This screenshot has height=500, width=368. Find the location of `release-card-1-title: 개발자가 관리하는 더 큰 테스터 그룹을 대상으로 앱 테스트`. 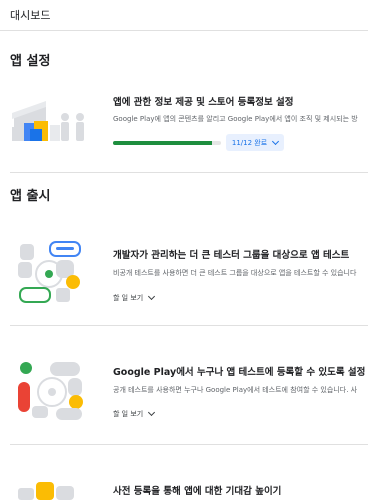

release-card-1-title: 개발자가 관리하는 더 큰 테스터 그룹을 대상으로 앱 테스트 is located at coordinates (231, 254).